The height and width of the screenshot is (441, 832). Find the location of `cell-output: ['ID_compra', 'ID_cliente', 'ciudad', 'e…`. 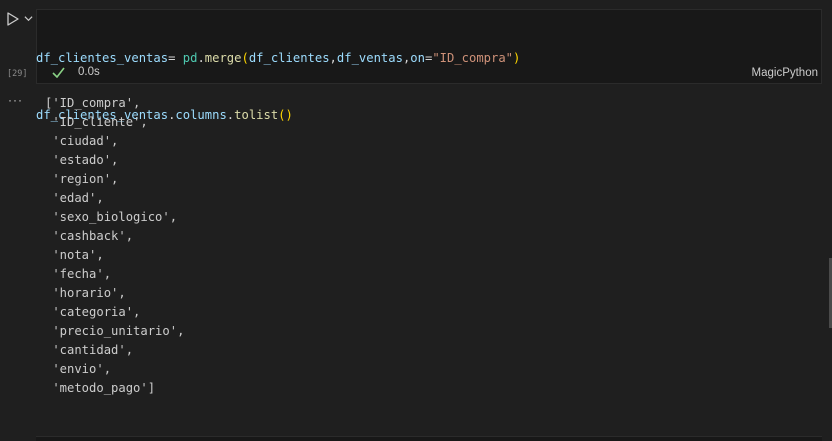

cell-output: ['ID_compra', 'ID_cliente', 'ciudad', 'e… is located at coordinates (114, 246).